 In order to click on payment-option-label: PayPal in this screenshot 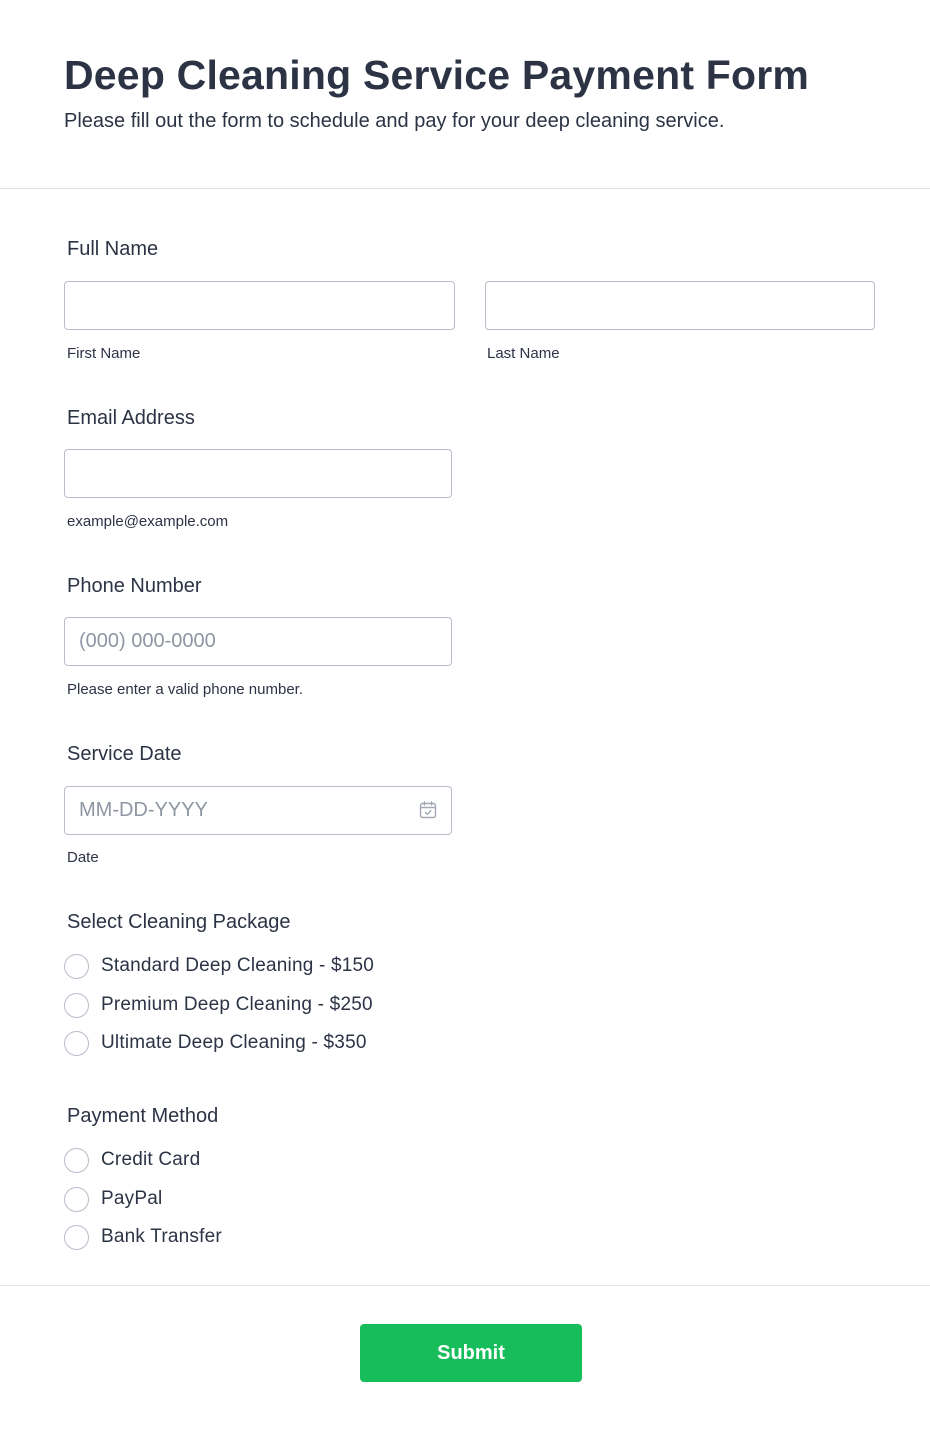, I will do `click(132, 1198)`.